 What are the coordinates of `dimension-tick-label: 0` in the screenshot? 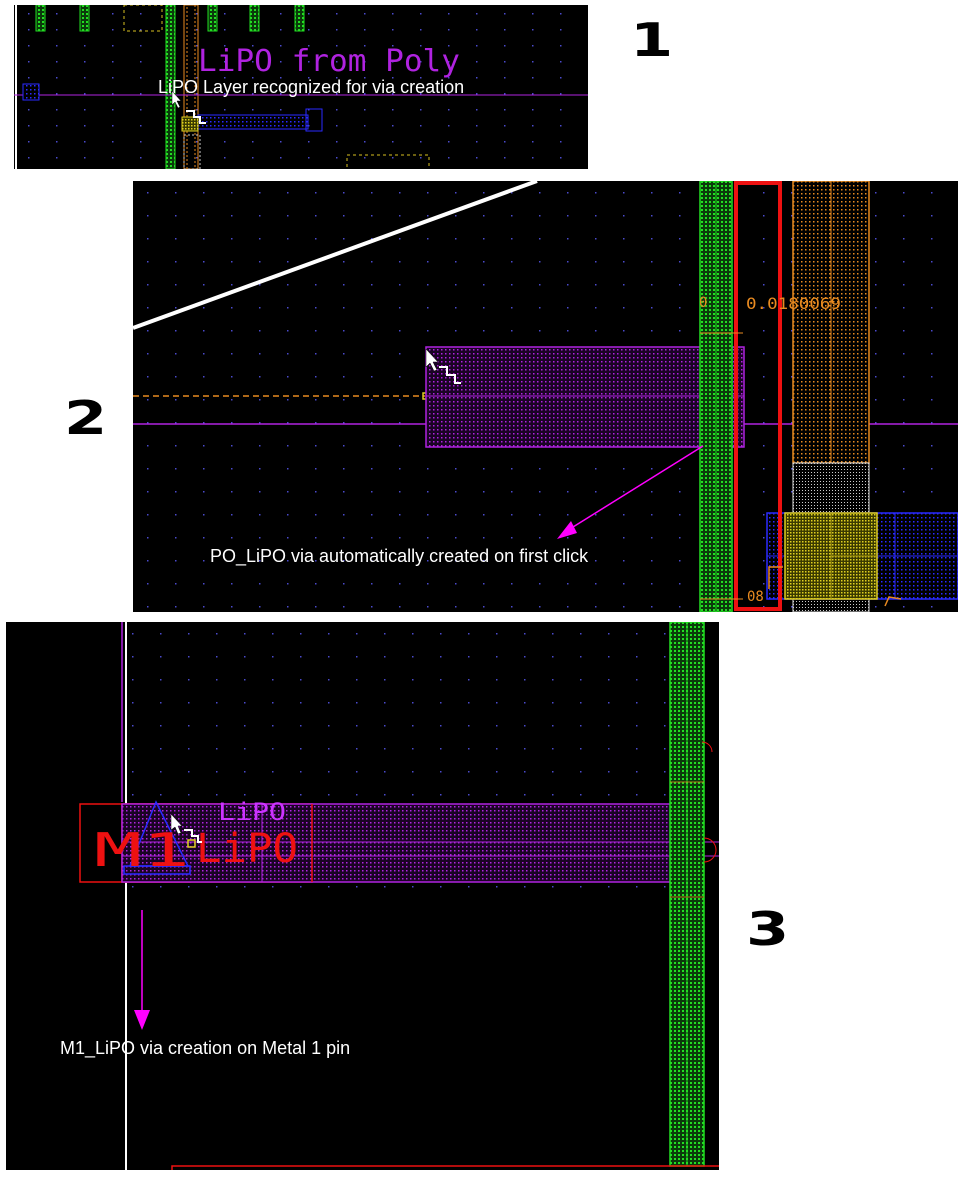 It's located at (703, 303).